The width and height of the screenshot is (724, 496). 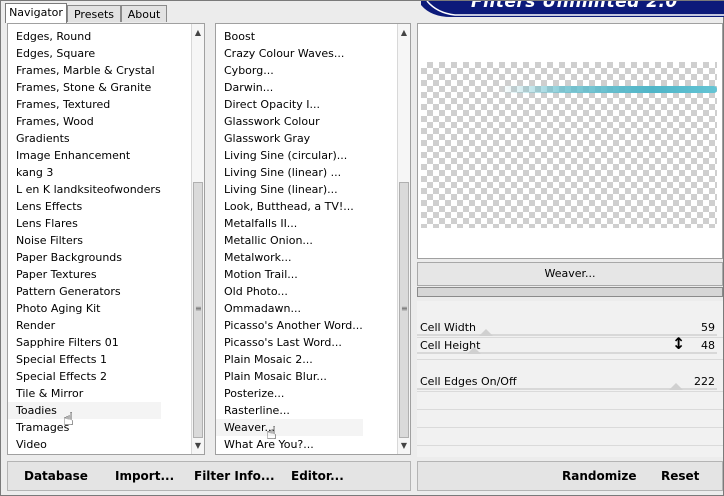 What do you see at coordinates (84, 155) in the screenshot?
I see `list-item: Image Enhancement` at bounding box center [84, 155].